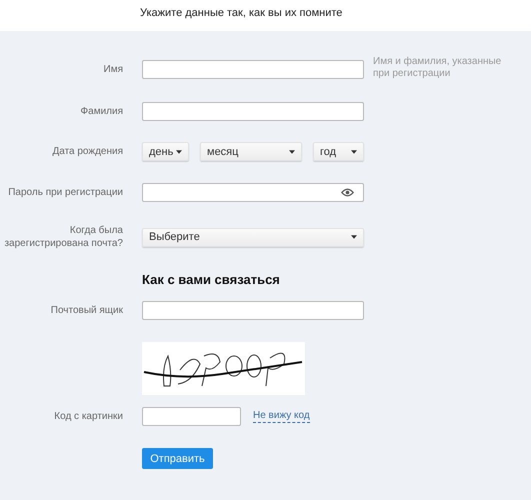 This screenshot has height=500, width=531. I want to click on field-label: Имя, so click(113, 69).